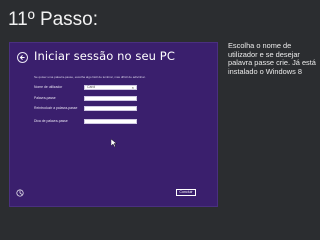 This screenshot has width=320, height=240. Describe the element at coordinates (186, 192) in the screenshot. I see `finish-button: Concluir` at that location.